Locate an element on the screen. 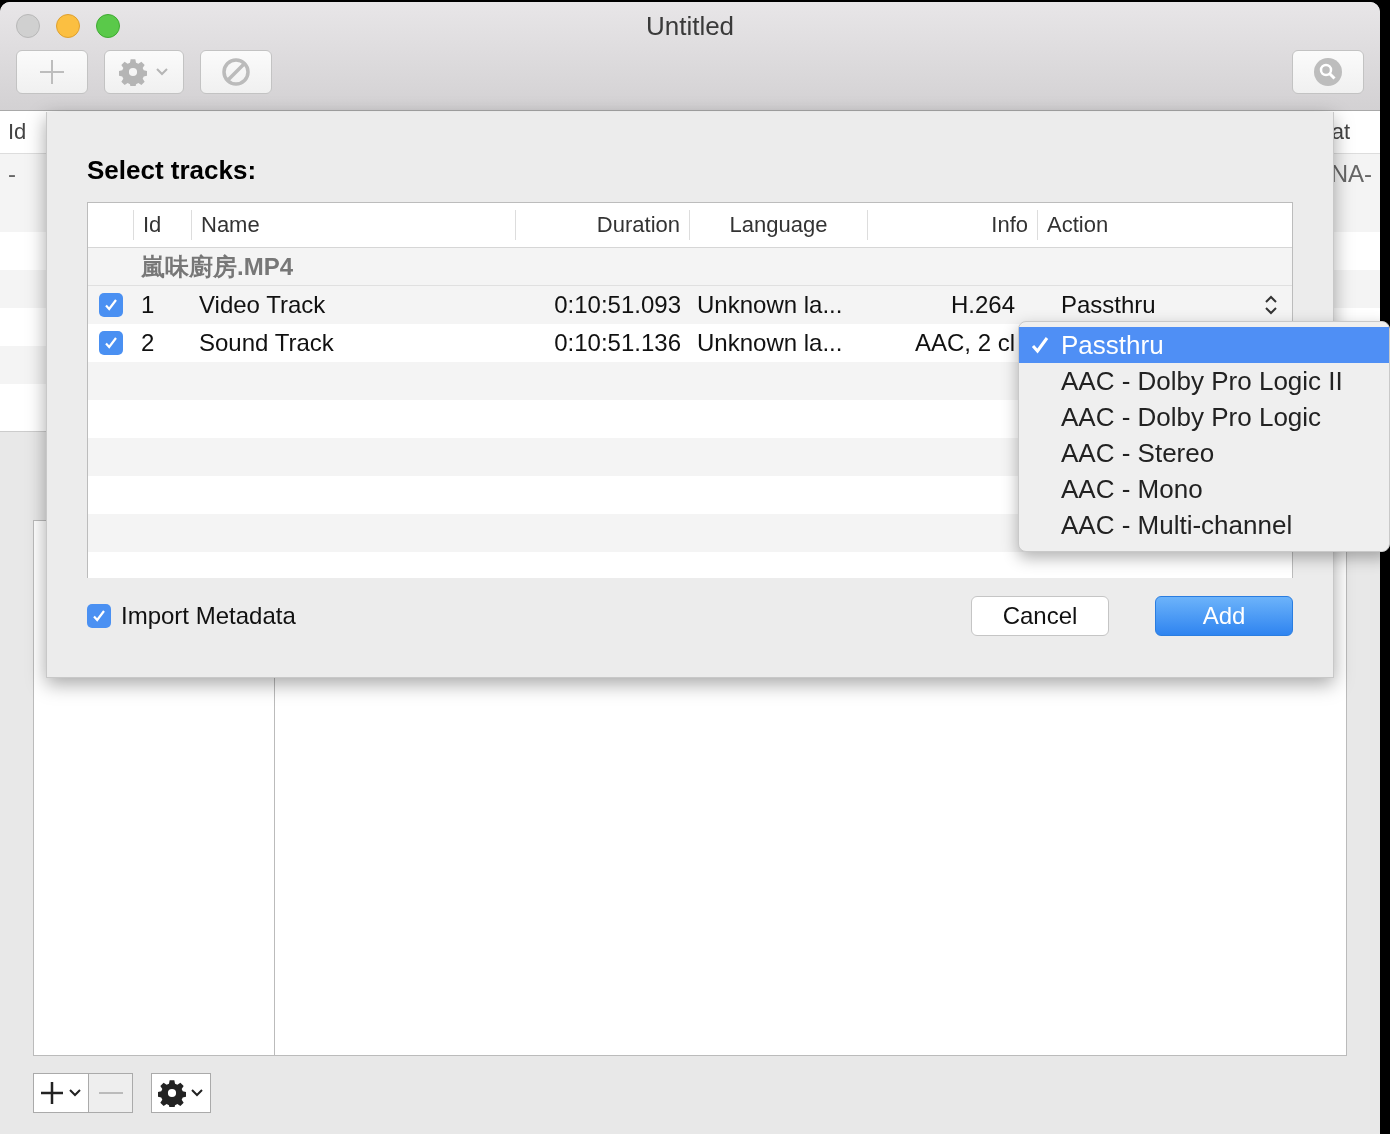 Image resolution: width=1390 pixels, height=1134 pixels. check-icon is located at coordinates (1040, 345).